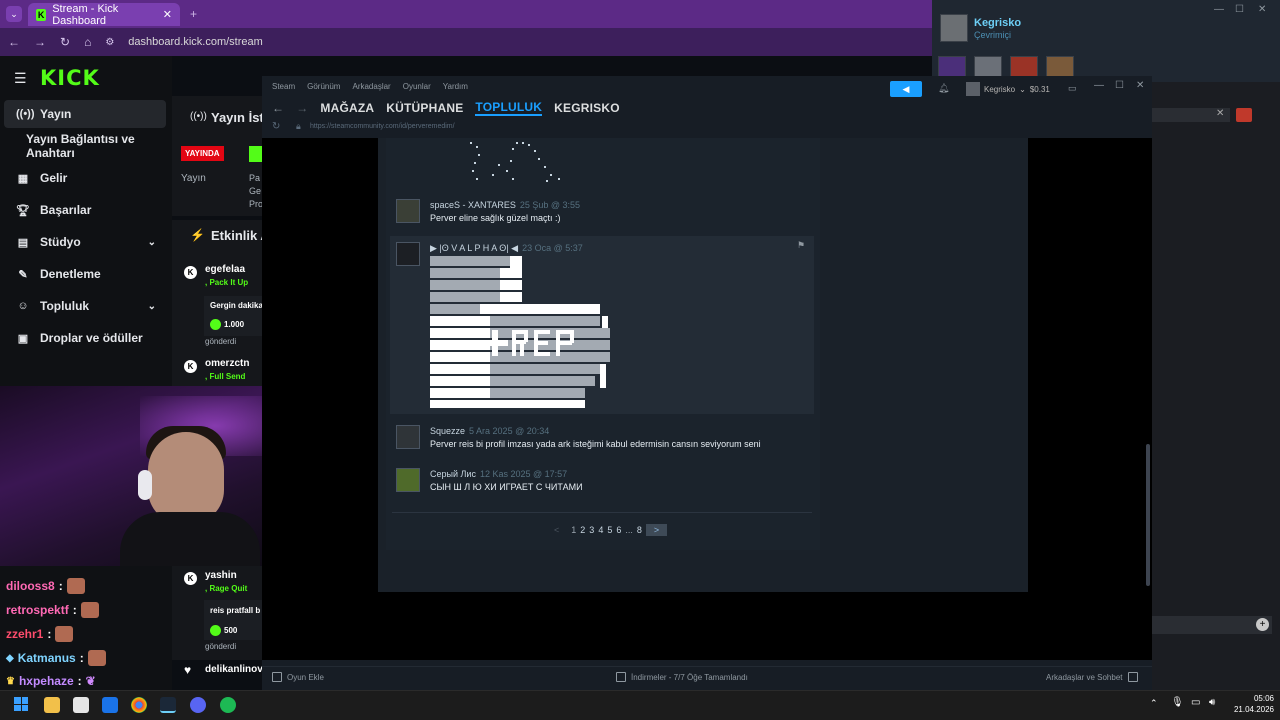 Image resolution: width=1280 pixels, height=720 pixels. Describe the element at coordinates (1008, 89) in the screenshot. I see `account-menu: Kegrisko ⌄ $0.31` at that location.